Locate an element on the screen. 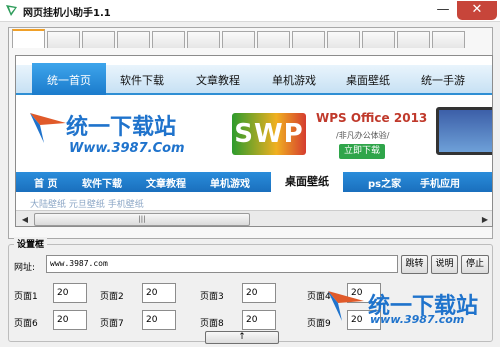  page-label: 页面8 is located at coordinates (212, 324).